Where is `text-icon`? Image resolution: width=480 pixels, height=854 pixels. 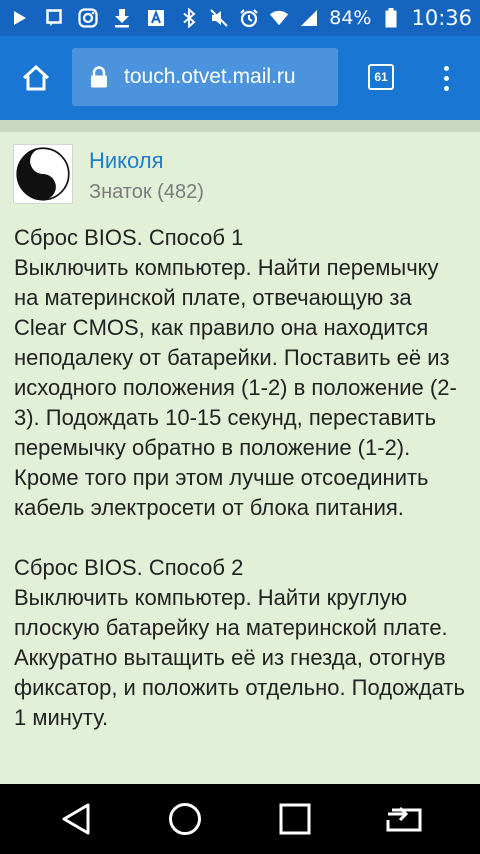
text-icon is located at coordinates (156, 18).